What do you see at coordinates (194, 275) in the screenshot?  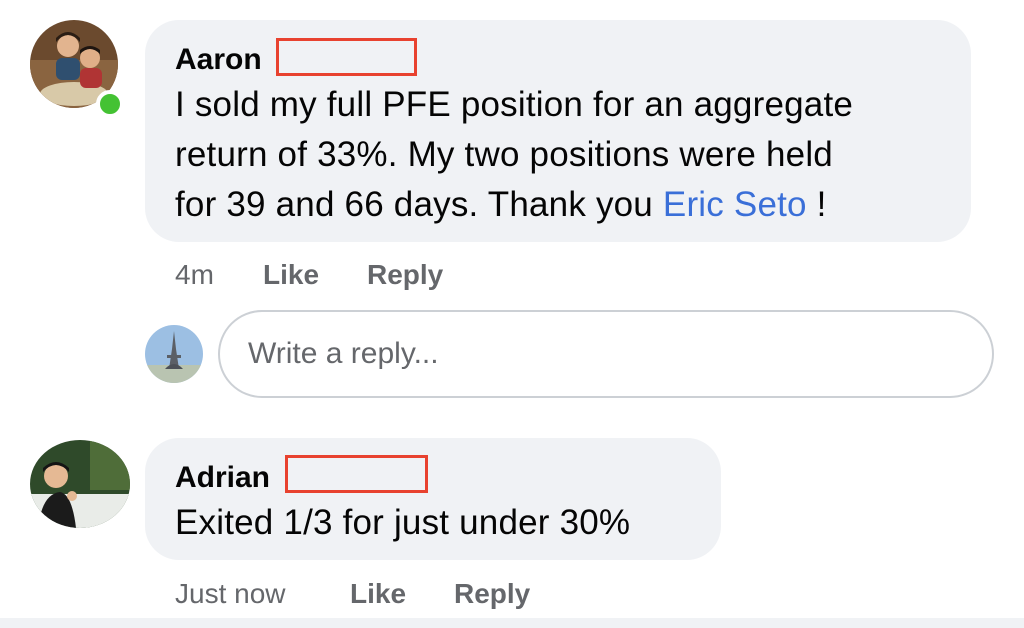 I see `comment-timestamp: 4m` at bounding box center [194, 275].